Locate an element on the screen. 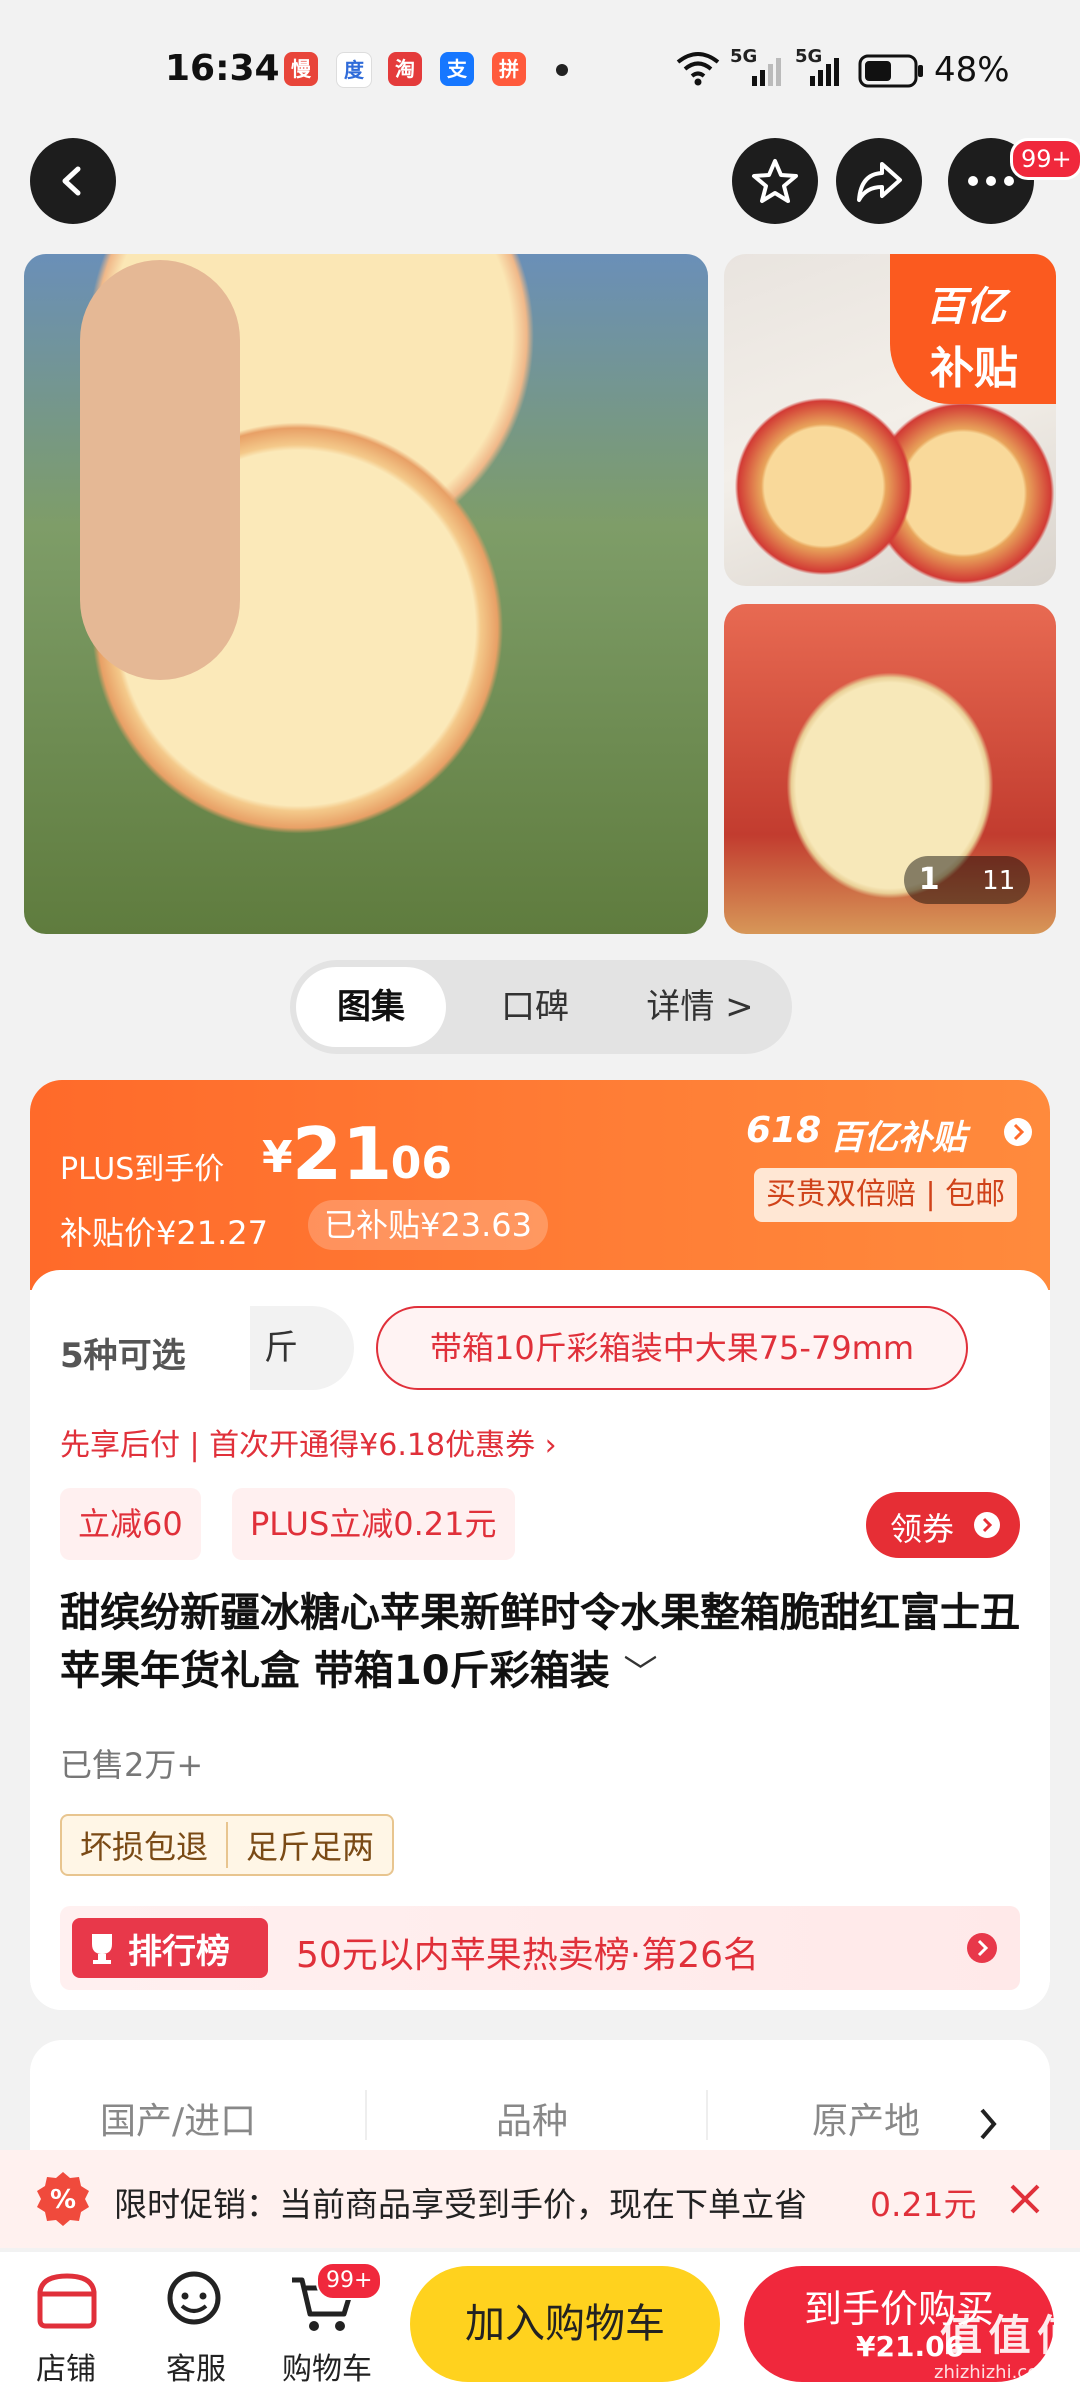  counter-total: 11 is located at coordinates (999, 881).